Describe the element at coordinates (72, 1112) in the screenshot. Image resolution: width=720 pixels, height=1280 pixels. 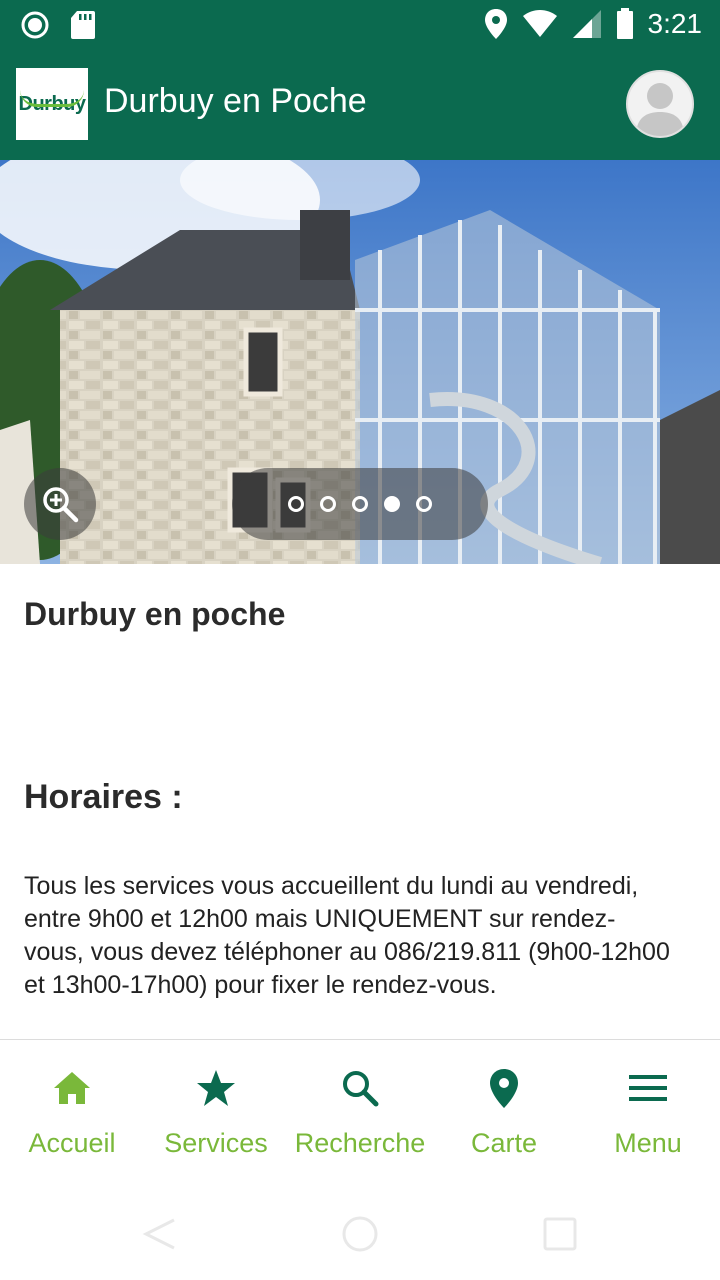
I see `nav-accueil: Accueil` at that location.